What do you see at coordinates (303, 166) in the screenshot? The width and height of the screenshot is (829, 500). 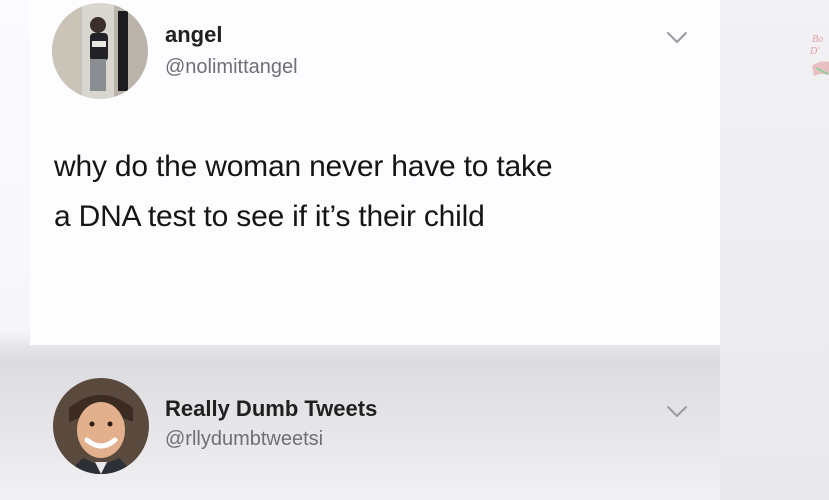 I see `tweet-text-line: why do the woman never have to take` at bounding box center [303, 166].